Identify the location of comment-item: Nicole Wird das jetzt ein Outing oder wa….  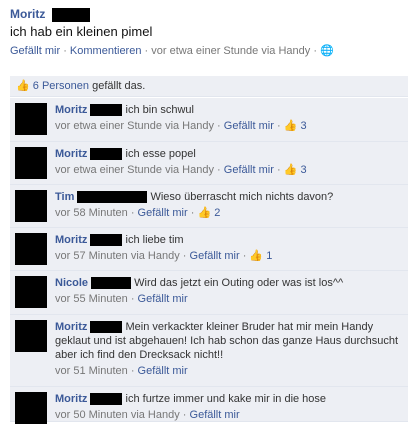
(209, 293).